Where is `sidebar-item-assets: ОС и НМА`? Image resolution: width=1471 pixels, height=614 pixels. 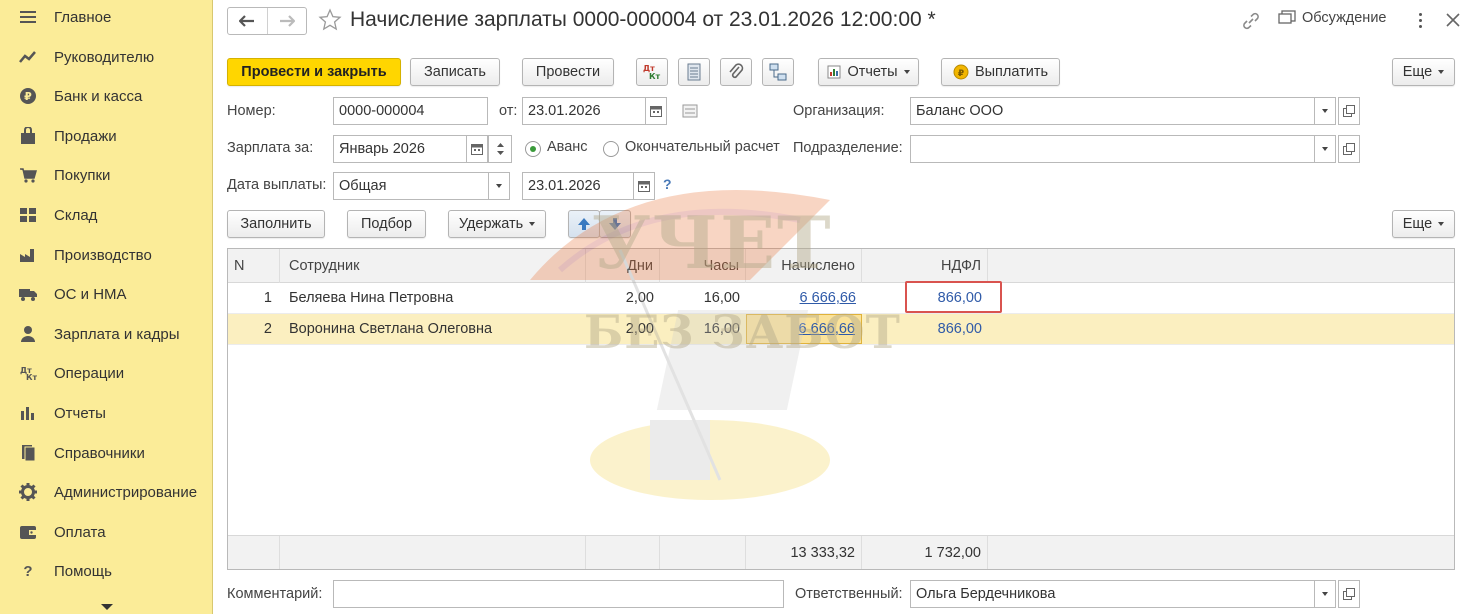
sidebar-item-assets: ОС и НМА is located at coordinates (106, 294).